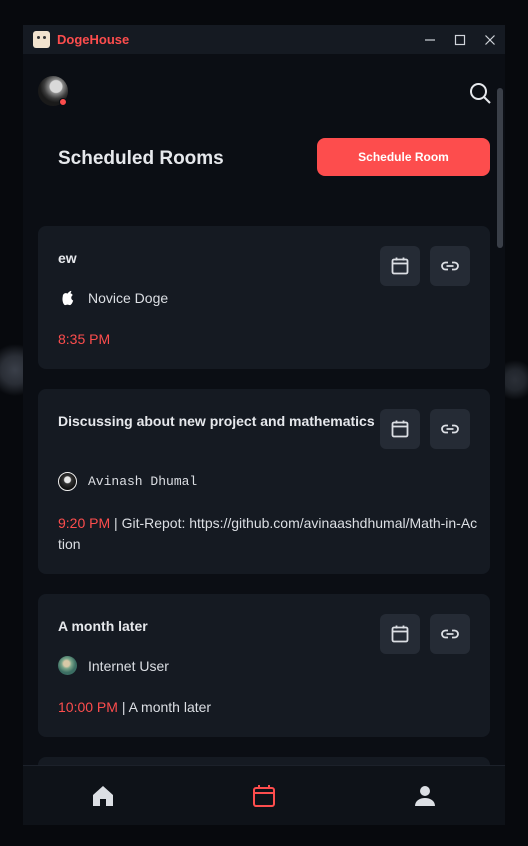  I want to click on maximize-button, so click(460, 39).